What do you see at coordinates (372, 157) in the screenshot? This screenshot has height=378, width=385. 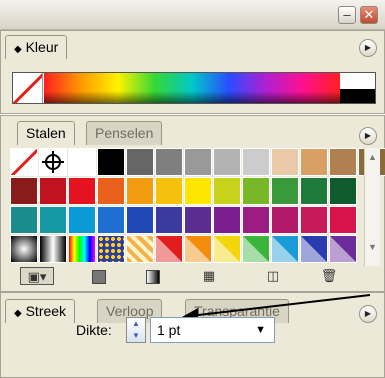 I see `scroll-up-icon: ▲` at bounding box center [372, 157].